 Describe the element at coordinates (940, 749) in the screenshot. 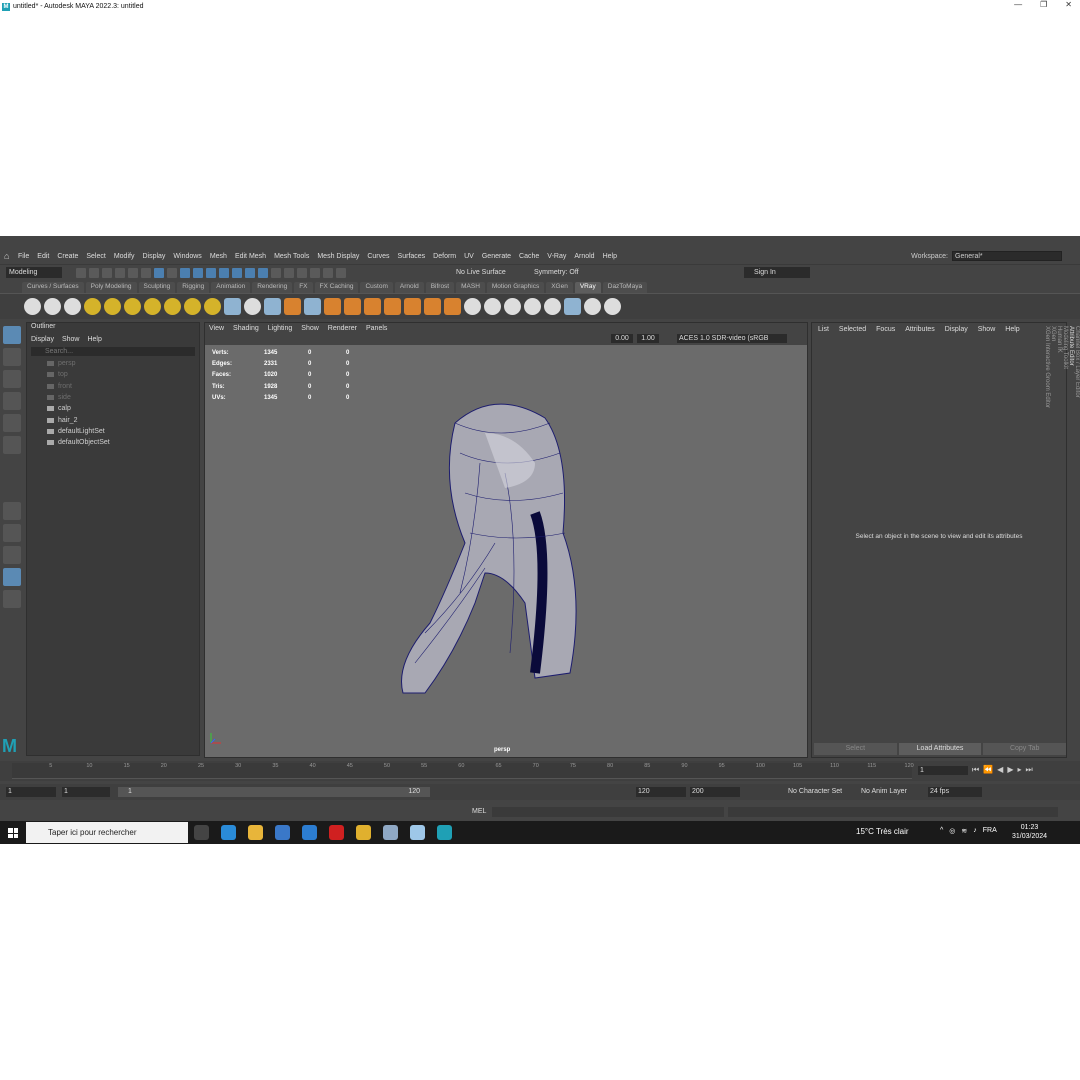

I see `ae-load-attributes-button: Load Attributes` at that location.